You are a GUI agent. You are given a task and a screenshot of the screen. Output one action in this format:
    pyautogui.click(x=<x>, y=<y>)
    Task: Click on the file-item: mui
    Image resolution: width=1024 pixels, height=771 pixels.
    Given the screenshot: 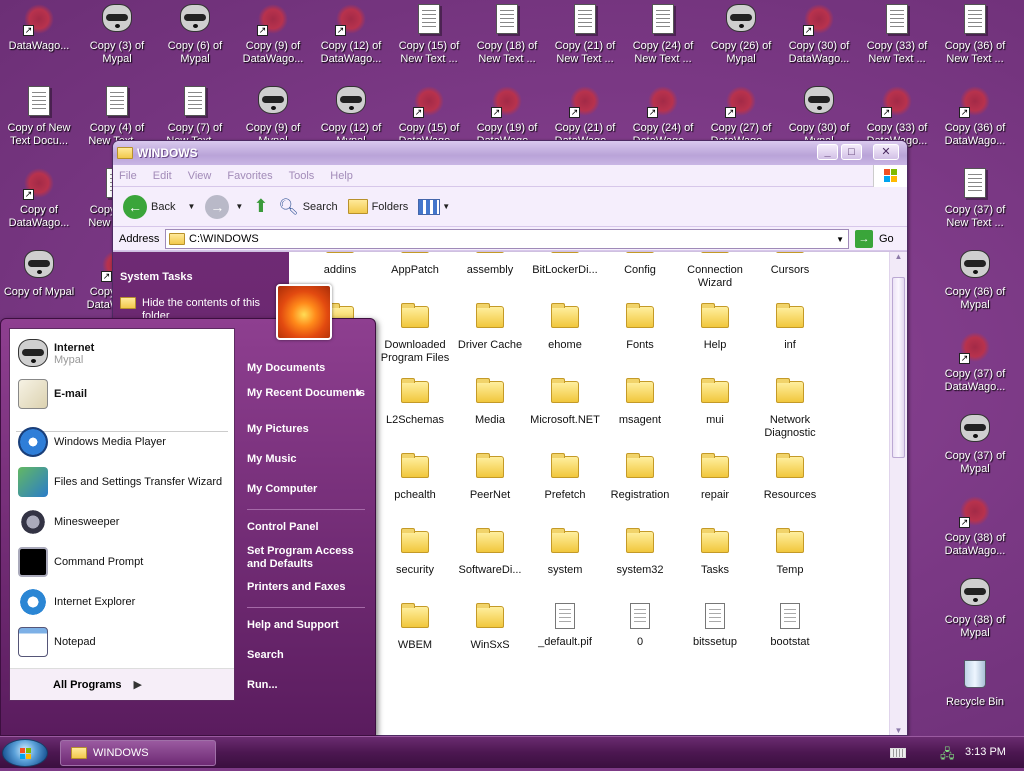 What is the action you would take?
    pyautogui.click(x=715, y=401)
    